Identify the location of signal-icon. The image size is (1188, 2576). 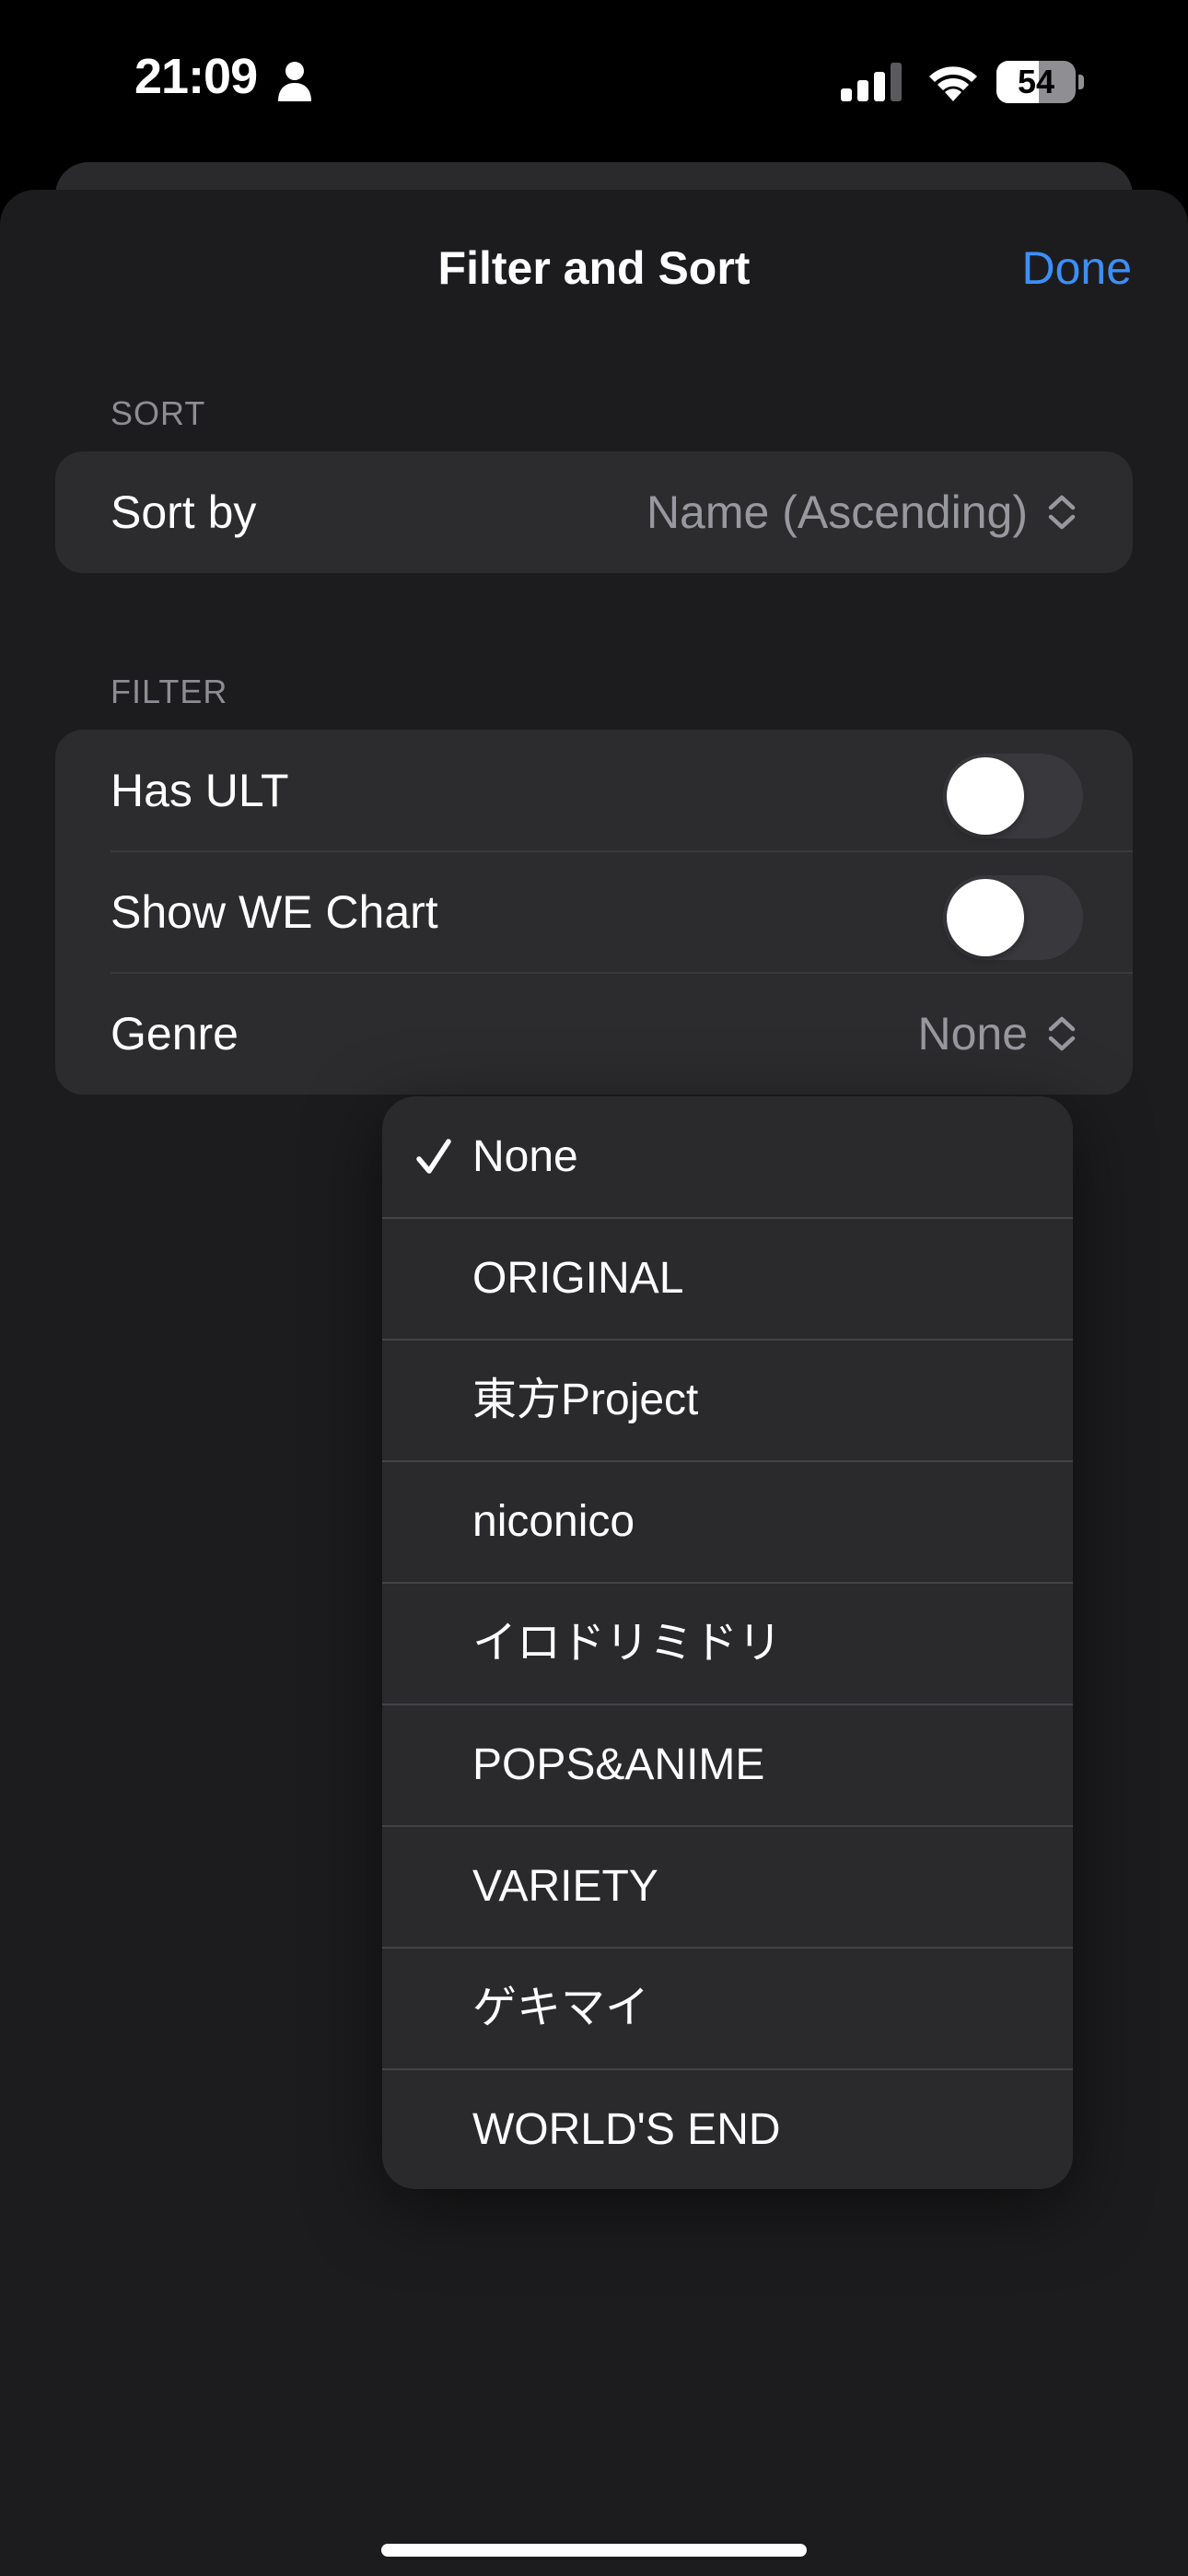
(871, 82).